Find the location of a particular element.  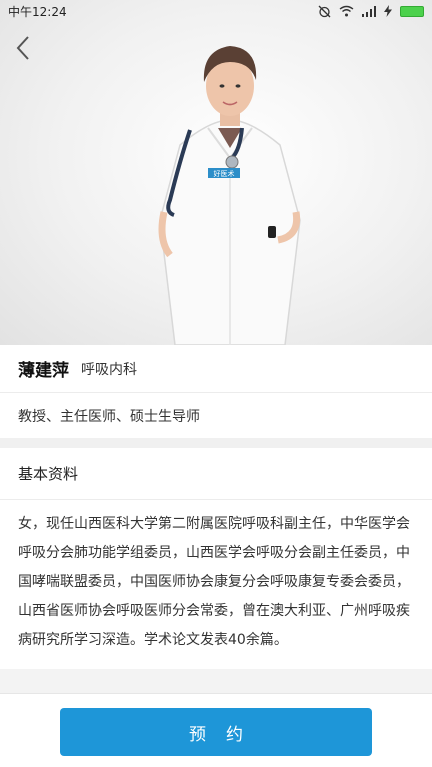

bottom-action-bar: 预约 is located at coordinates (216, 730).